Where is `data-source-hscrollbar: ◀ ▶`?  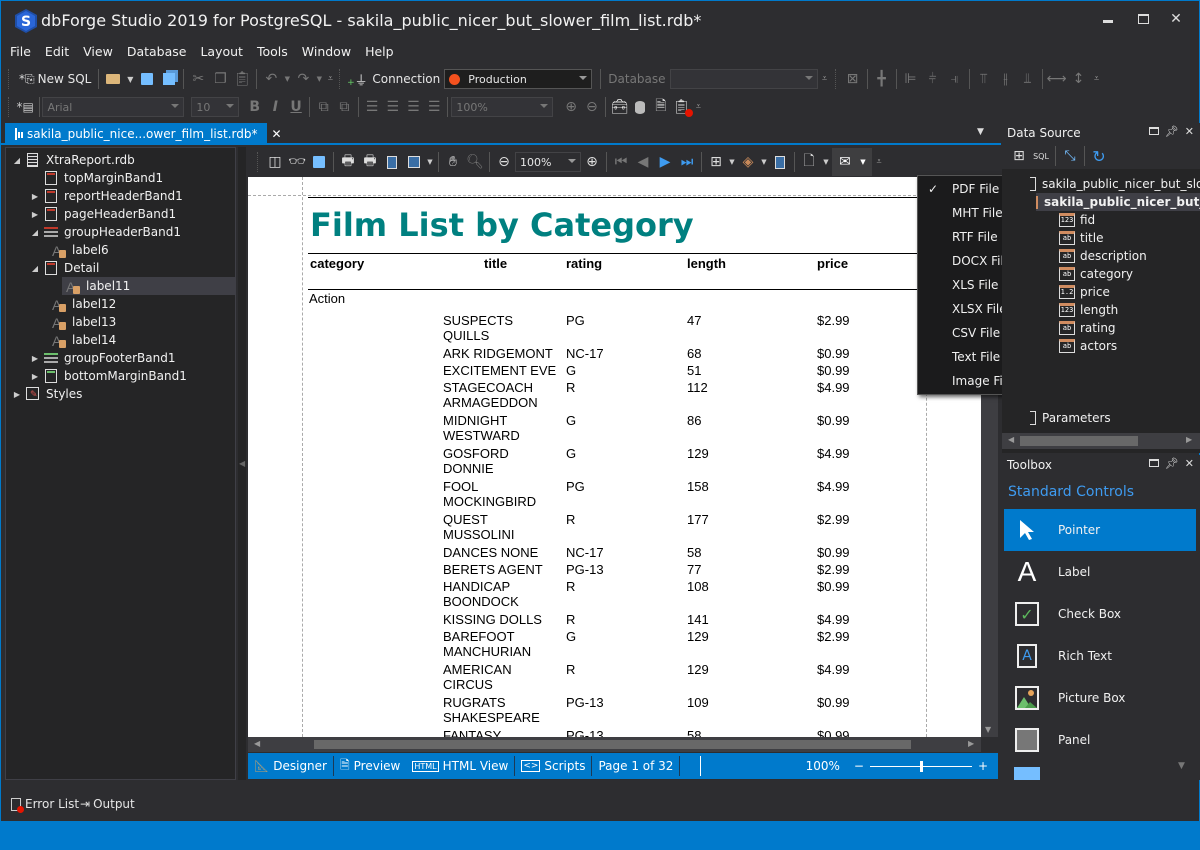
data-source-hscrollbar: ◀ ▶ is located at coordinates (1101, 441).